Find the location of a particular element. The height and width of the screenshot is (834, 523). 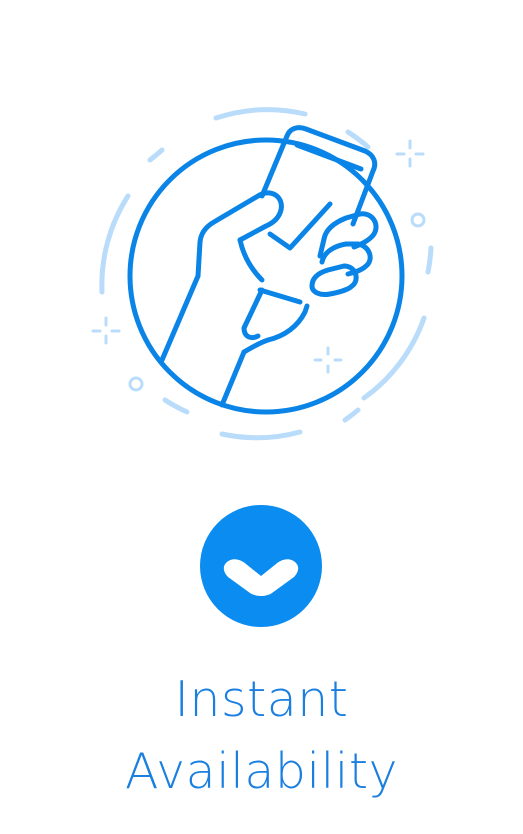

feature-title-line2: Availability is located at coordinates (261, 771).